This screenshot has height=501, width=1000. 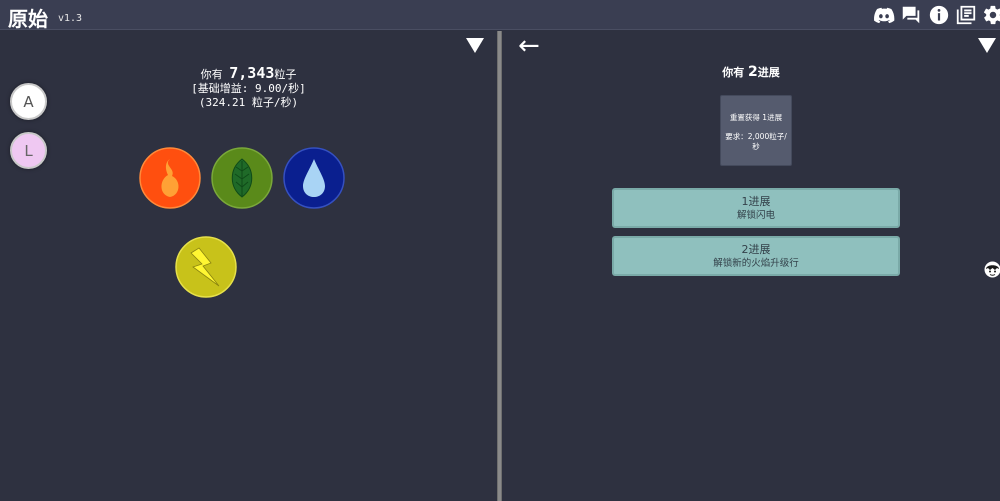 I want to click on particle-count-line: 你有 7,343粒子, so click(x=248, y=73).